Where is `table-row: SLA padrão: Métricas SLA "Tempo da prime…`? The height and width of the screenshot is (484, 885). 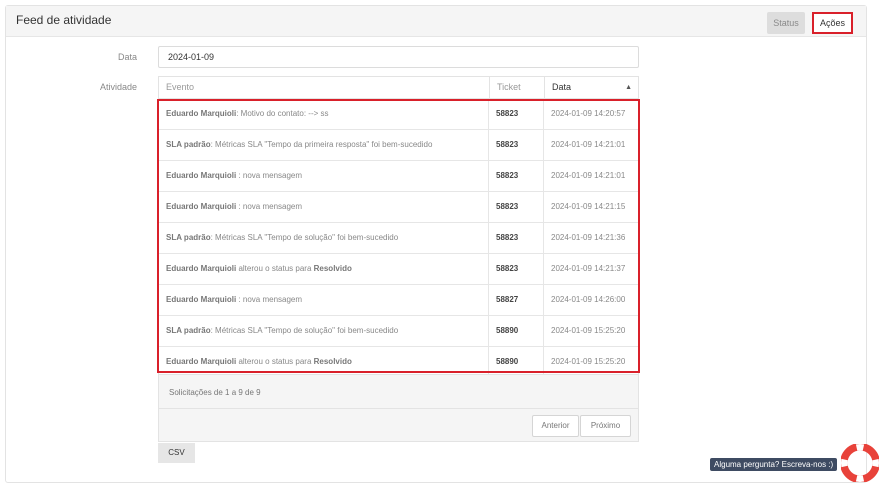 table-row: SLA padrão: Métricas SLA "Tempo da prime… is located at coordinates (398, 145).